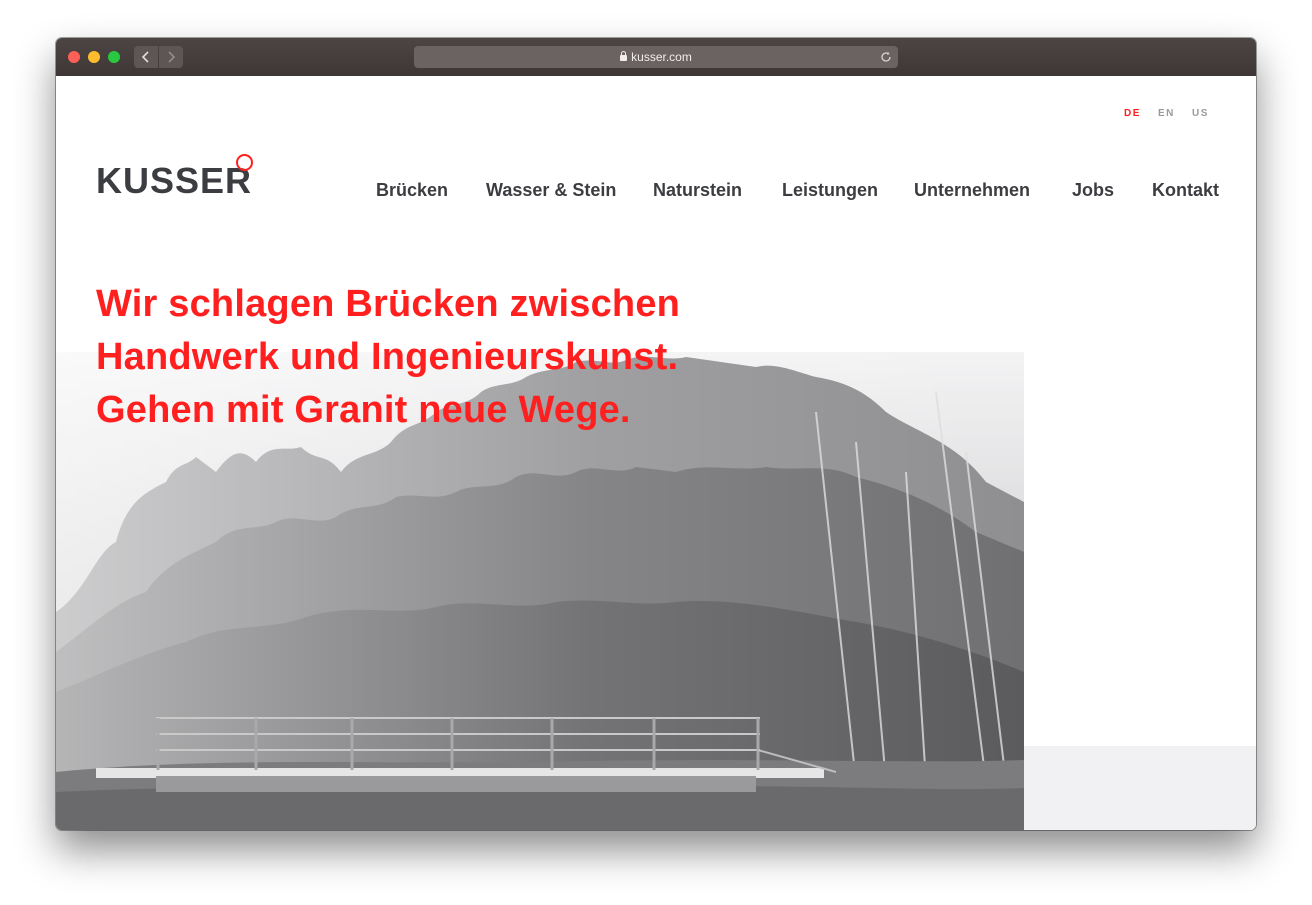 The width and height of the screenshot is (1312, 905). I want to click on forward-button, so click(171, 57).